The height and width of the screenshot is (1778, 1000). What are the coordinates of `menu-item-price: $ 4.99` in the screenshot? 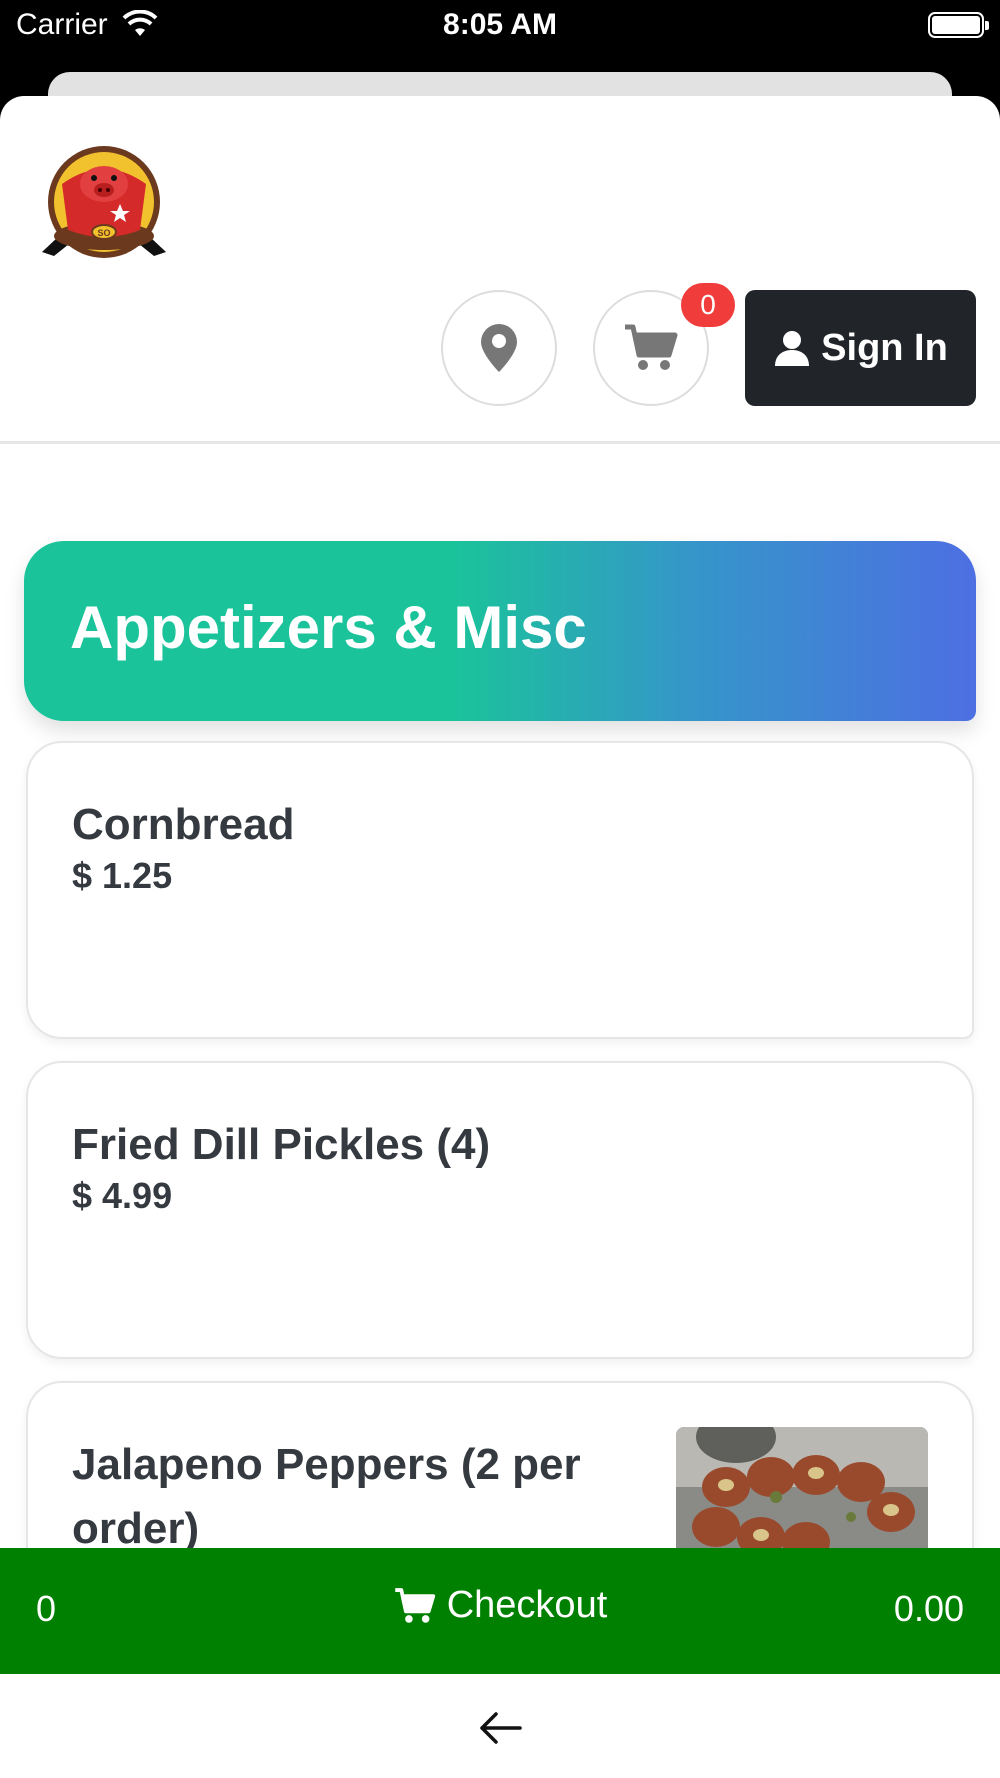 It's located at (122, 1195).